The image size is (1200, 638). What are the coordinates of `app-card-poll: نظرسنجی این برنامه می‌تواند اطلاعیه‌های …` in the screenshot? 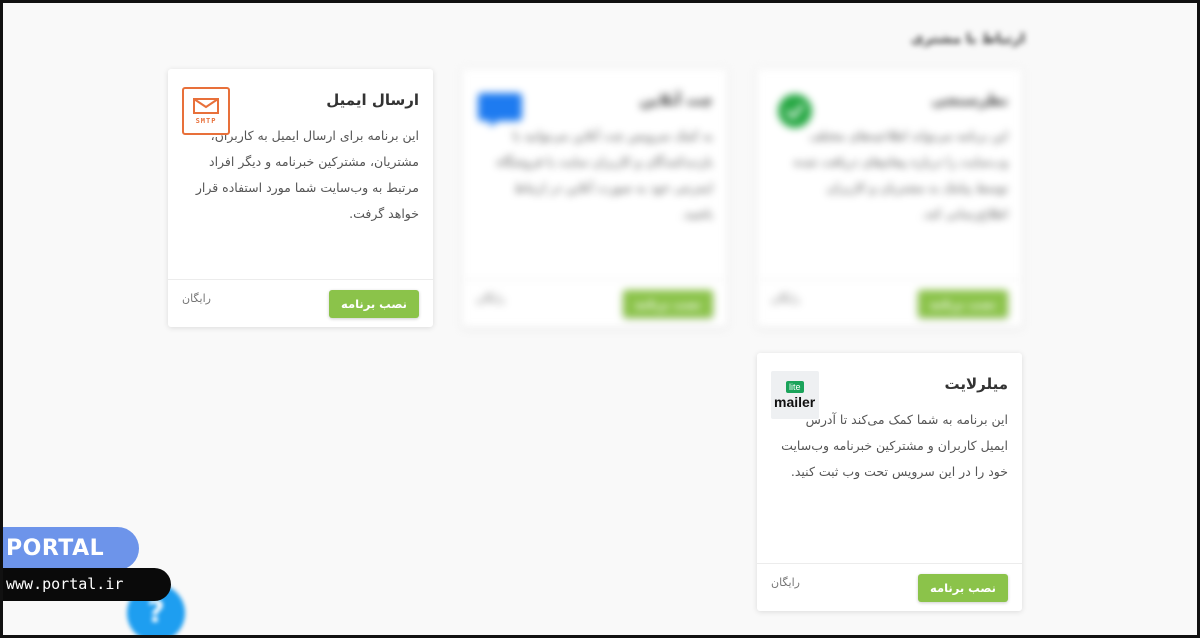 It's located at (889, 198).